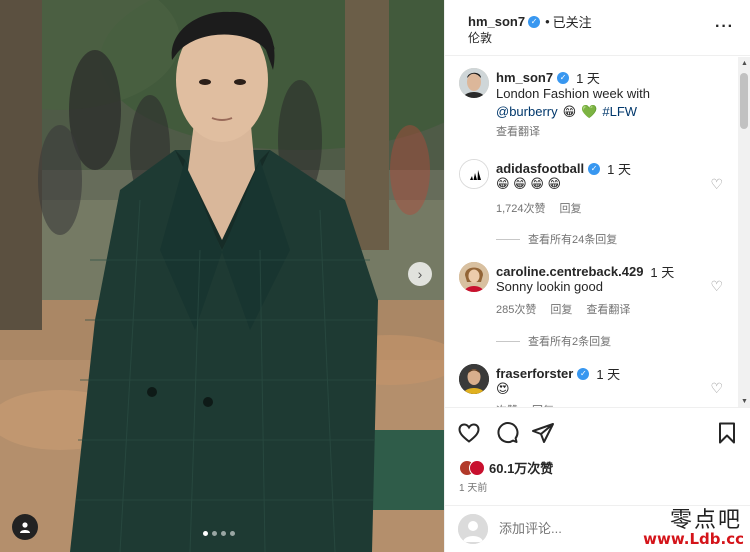 The width and height of the screenshot is (750, 552). I want to click on view-replies-label: 查看所有2条回复, so click(570, 342).